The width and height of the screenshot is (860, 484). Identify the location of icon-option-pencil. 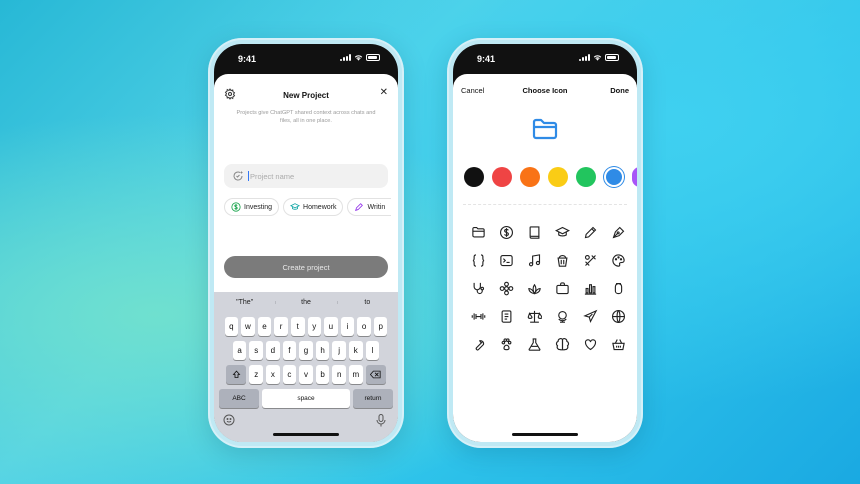
(590, 232).